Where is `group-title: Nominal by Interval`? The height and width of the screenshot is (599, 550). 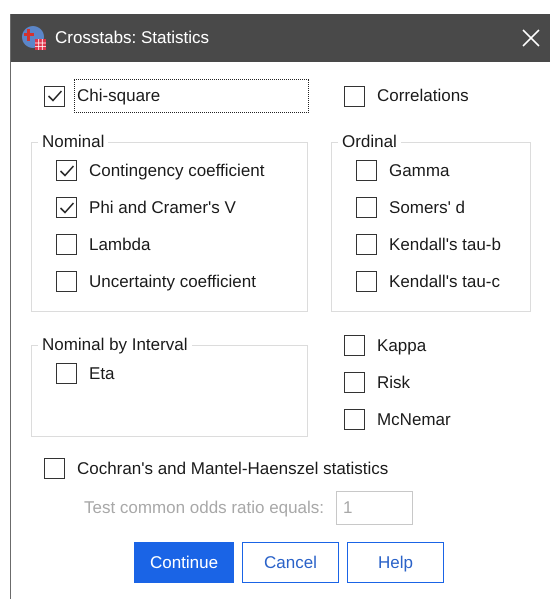 group-title: Nominal by Interval is located at coordinates (115, 345).